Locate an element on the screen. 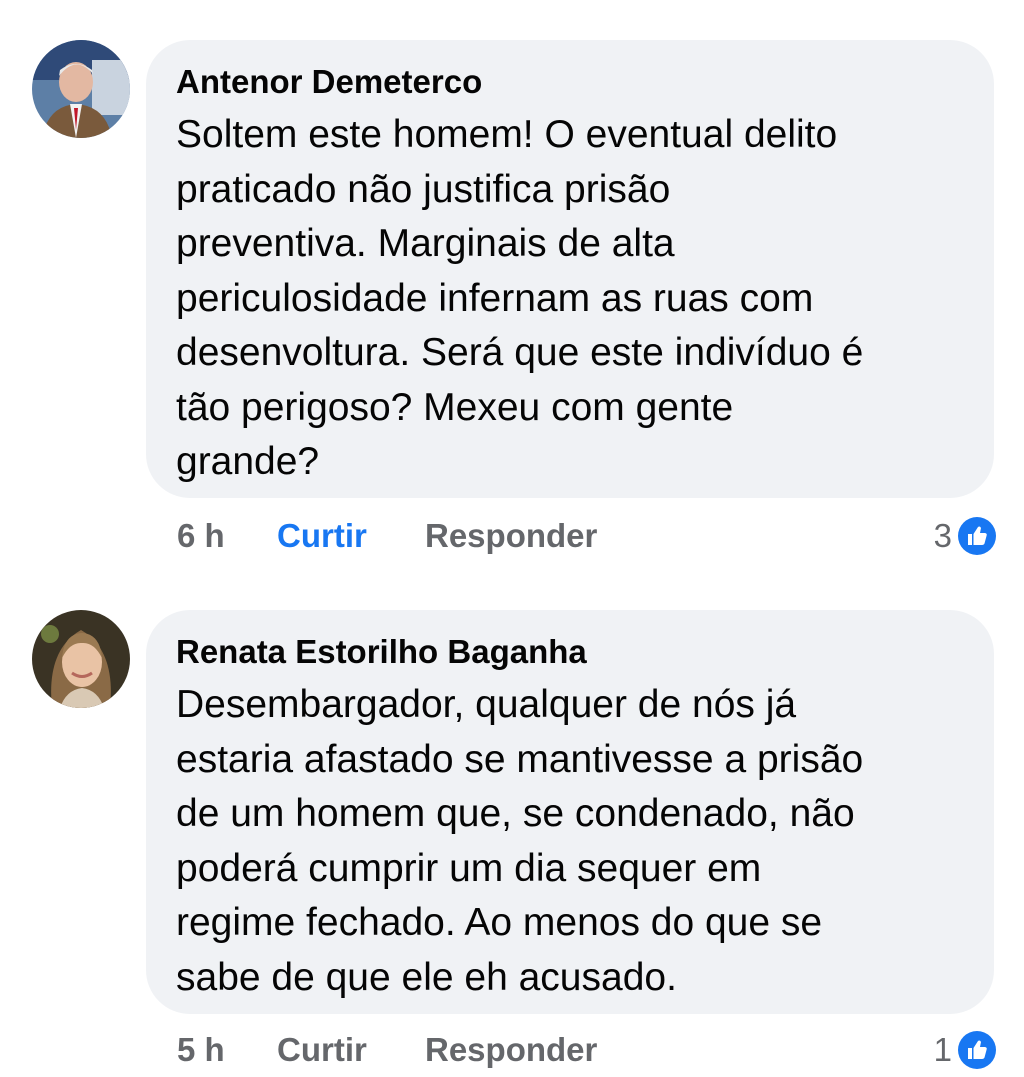  comment-line: poderá cumprir um dia sequer em is located at coordinates (469, 868).